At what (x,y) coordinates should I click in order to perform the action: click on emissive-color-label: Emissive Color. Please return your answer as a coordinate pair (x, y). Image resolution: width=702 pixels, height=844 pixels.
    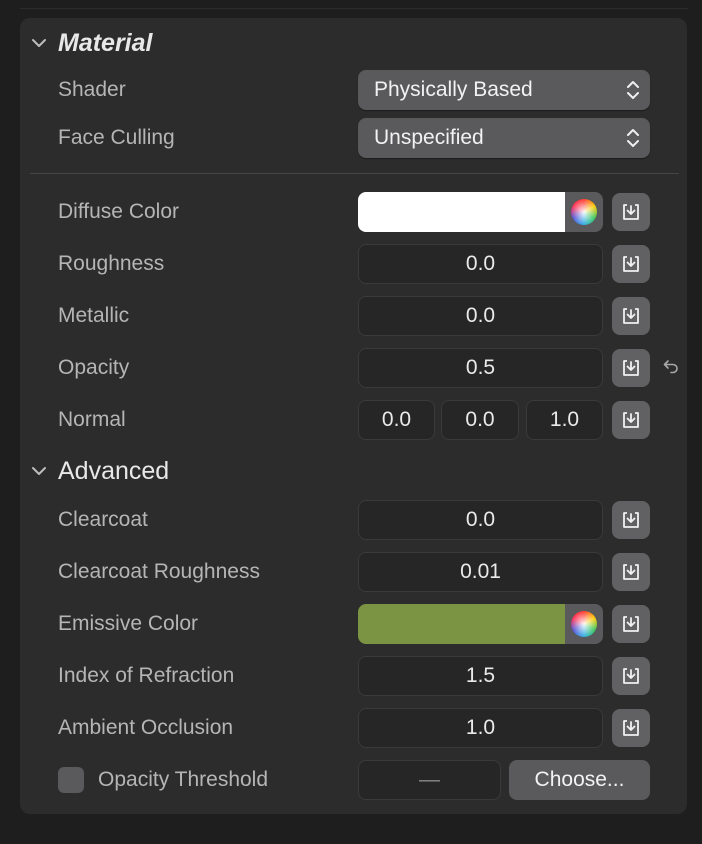
    Looking at the image, I should click on (128, 623).